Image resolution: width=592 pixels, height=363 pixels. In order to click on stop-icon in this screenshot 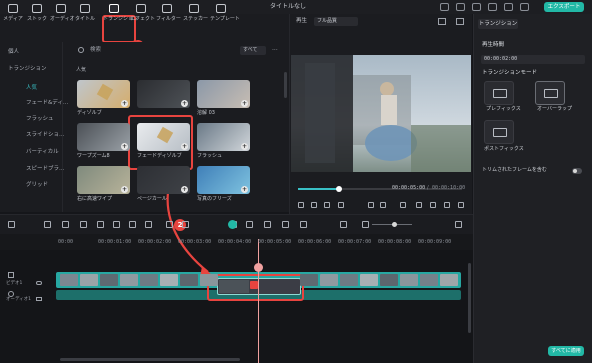, I will do `click(341, 205)`.